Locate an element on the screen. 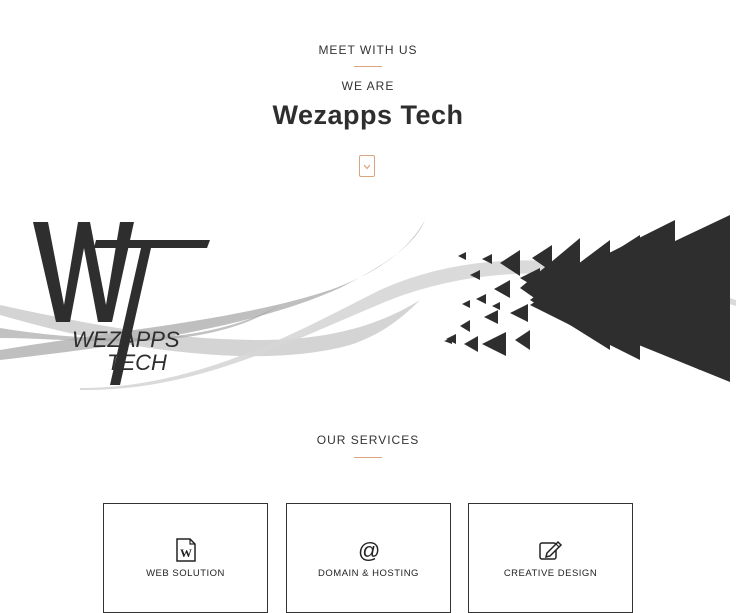 The image size is (736, 613). service-card-domain-hosting: @ DOMAIN & HOSTING is located at coordinates (368, 558).